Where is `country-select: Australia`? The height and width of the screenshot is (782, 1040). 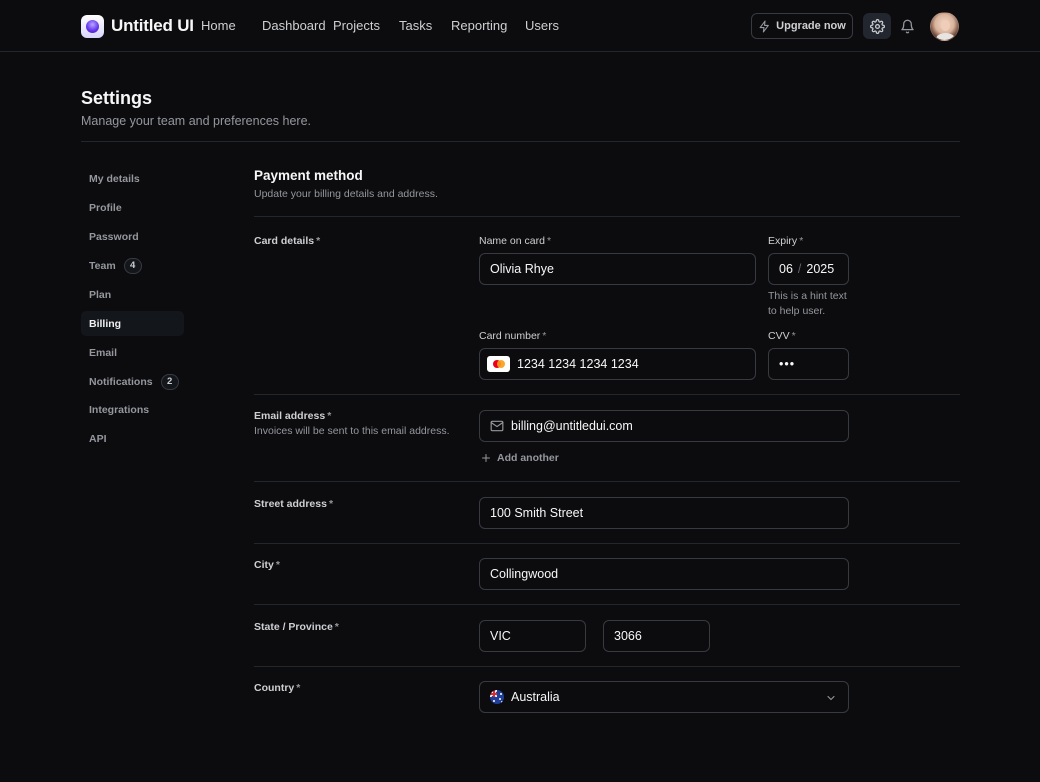 country-select: Australia is located at coordinates (664, 697).